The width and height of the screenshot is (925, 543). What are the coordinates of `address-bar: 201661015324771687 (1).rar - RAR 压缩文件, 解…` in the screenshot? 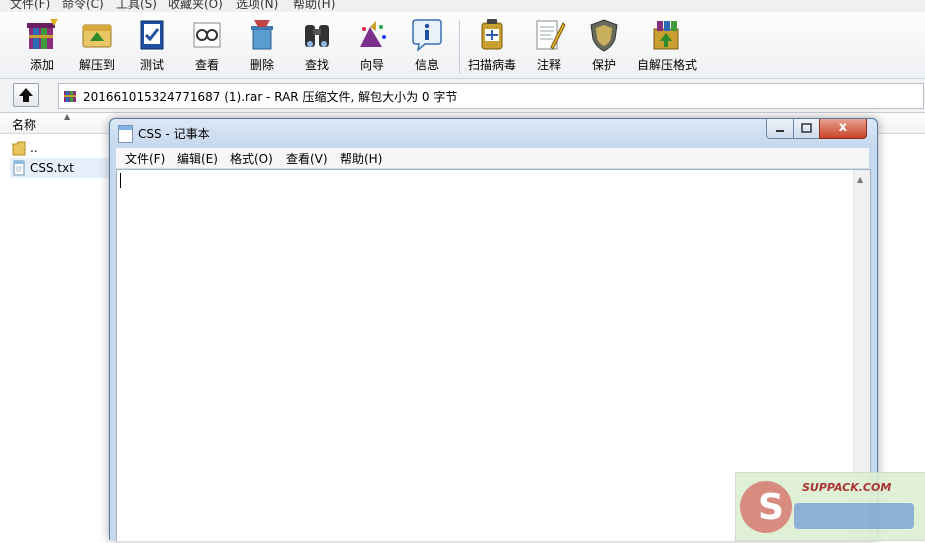 It's located at (462, 96).